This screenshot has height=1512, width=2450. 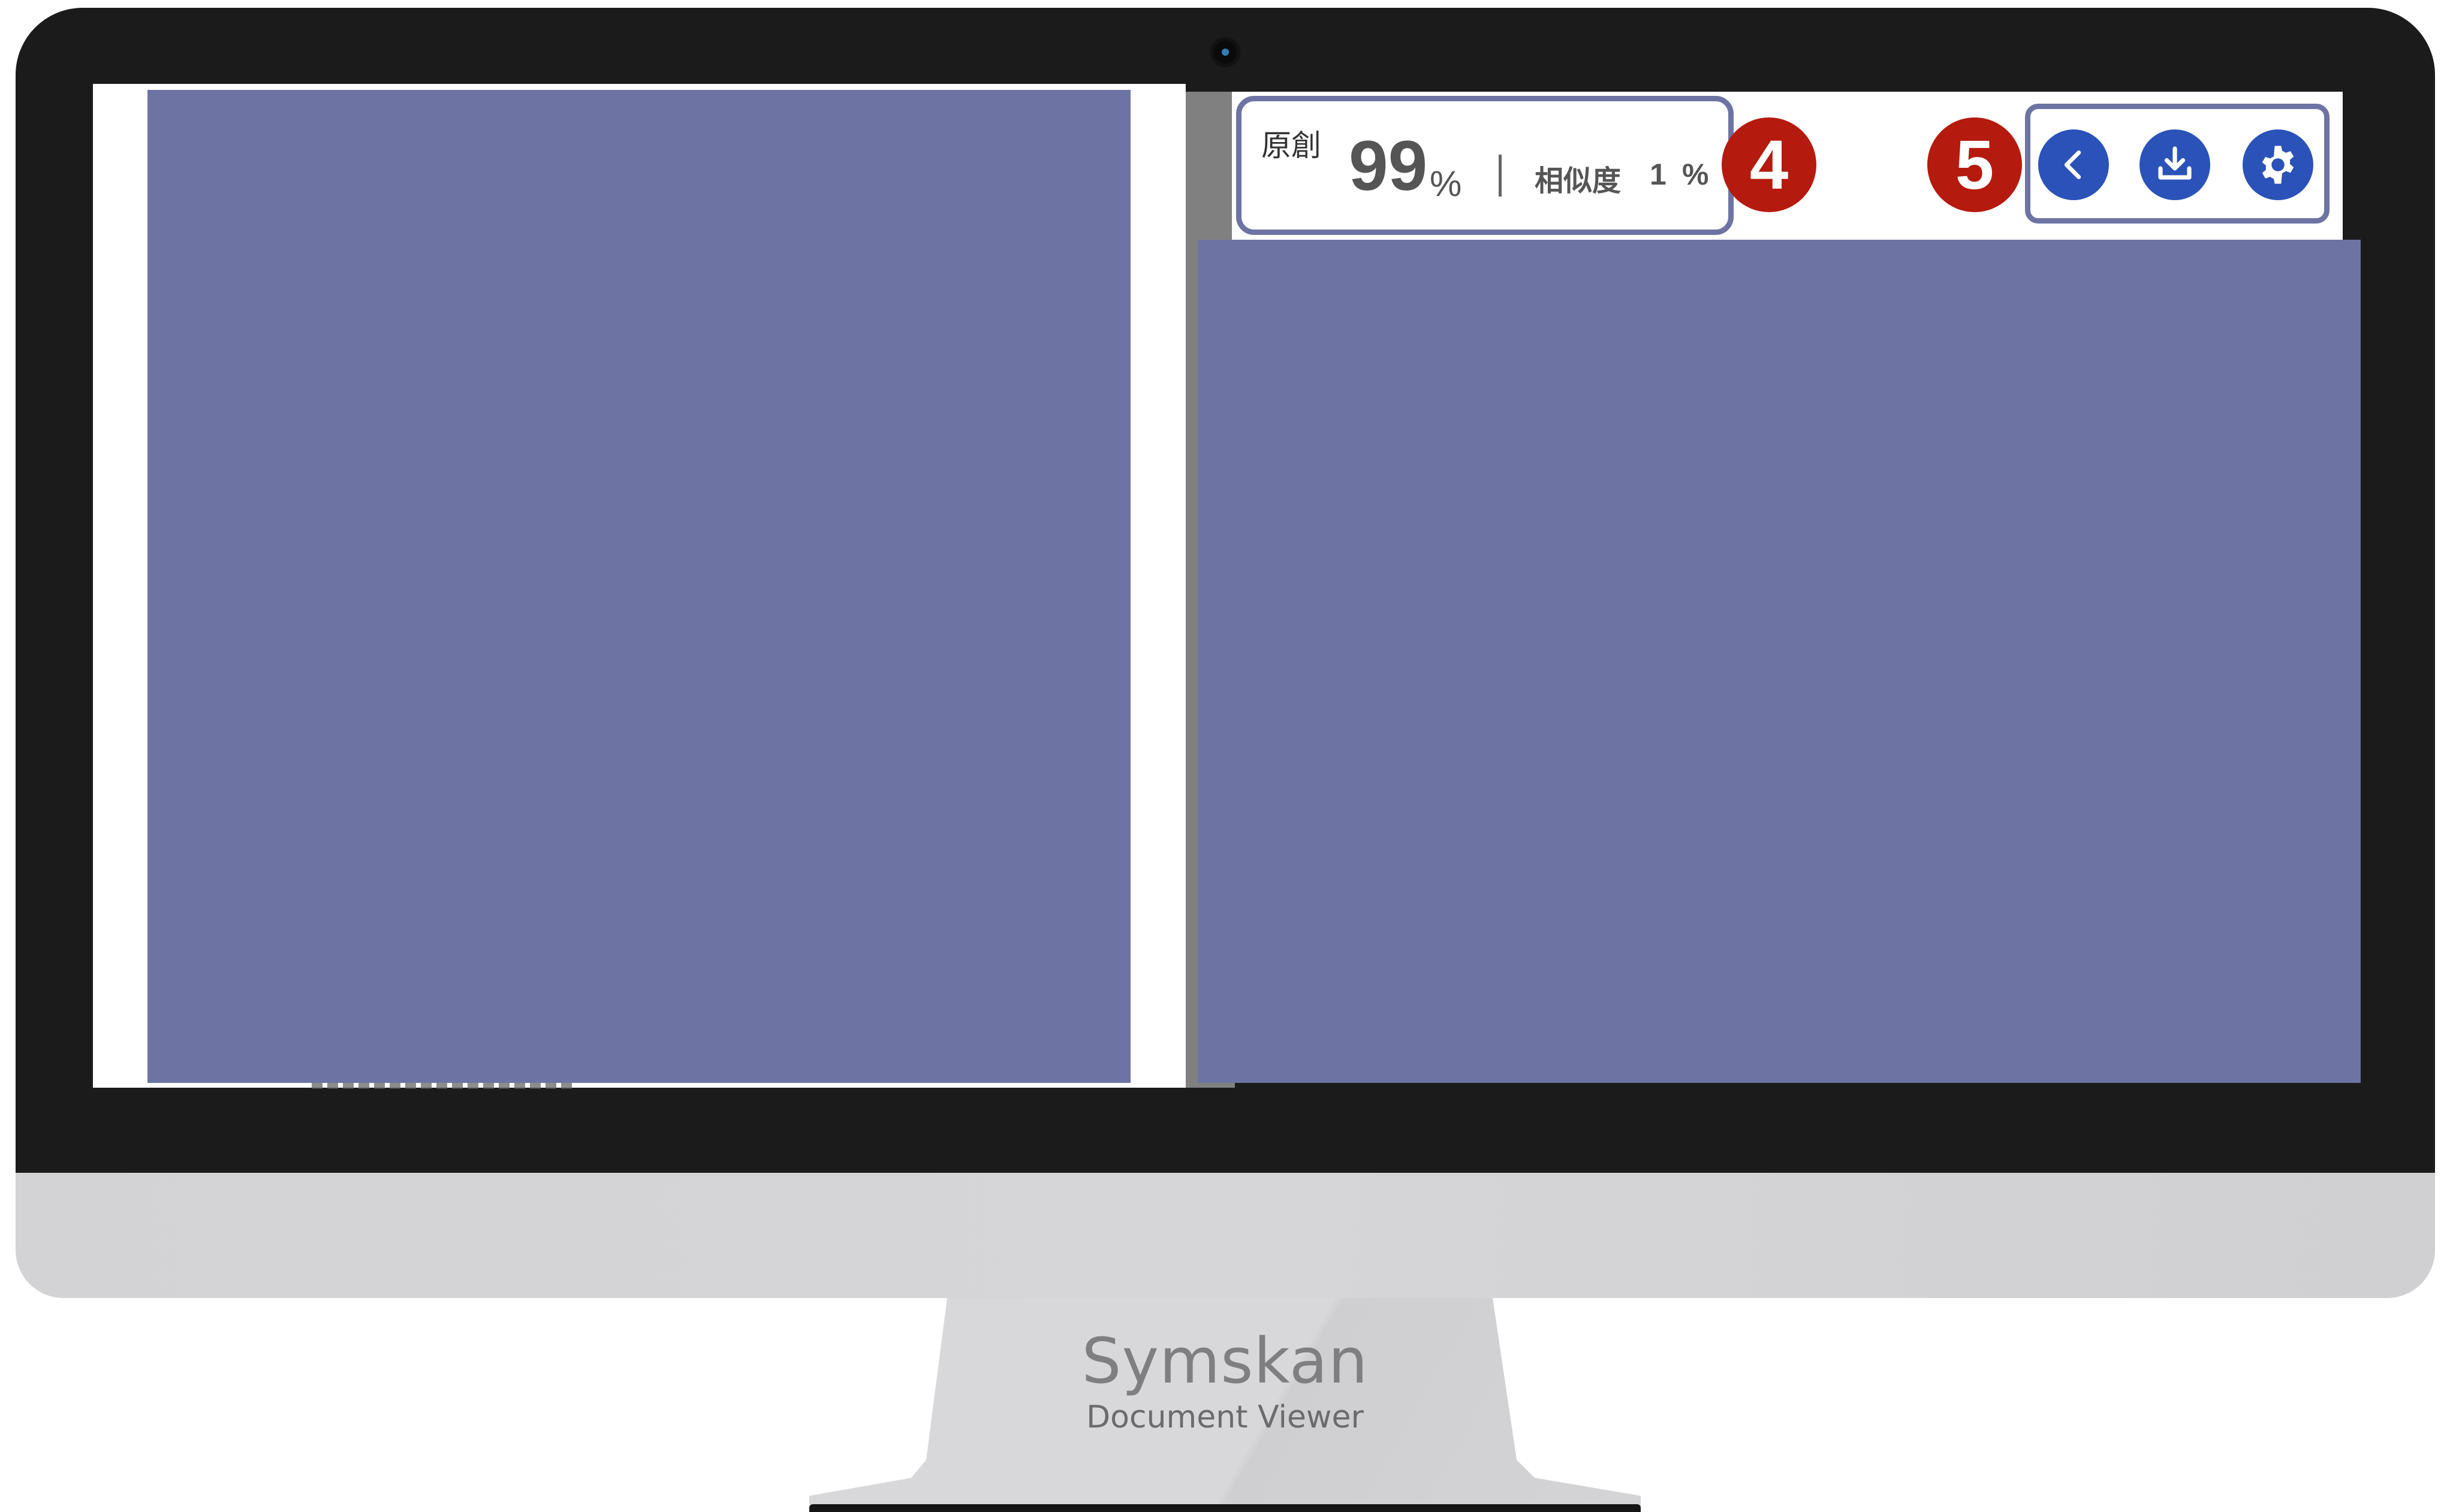 What do you see at coordinates (1225, 1417) in the screenshot?
I see `brand-subtitle: Document Viewer` at bounding box center [1225, 1417].